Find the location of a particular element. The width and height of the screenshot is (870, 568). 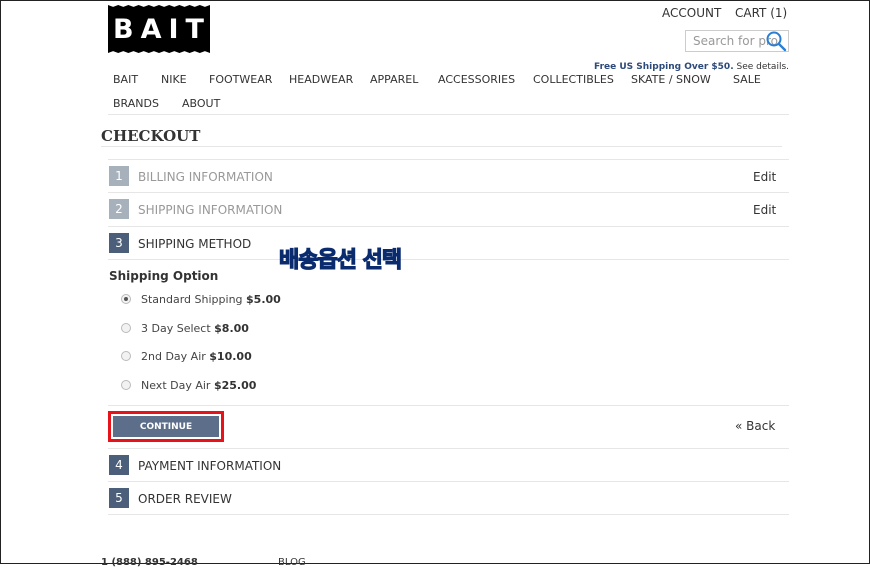

step-number: 1 is located at coordinates (119, 176).